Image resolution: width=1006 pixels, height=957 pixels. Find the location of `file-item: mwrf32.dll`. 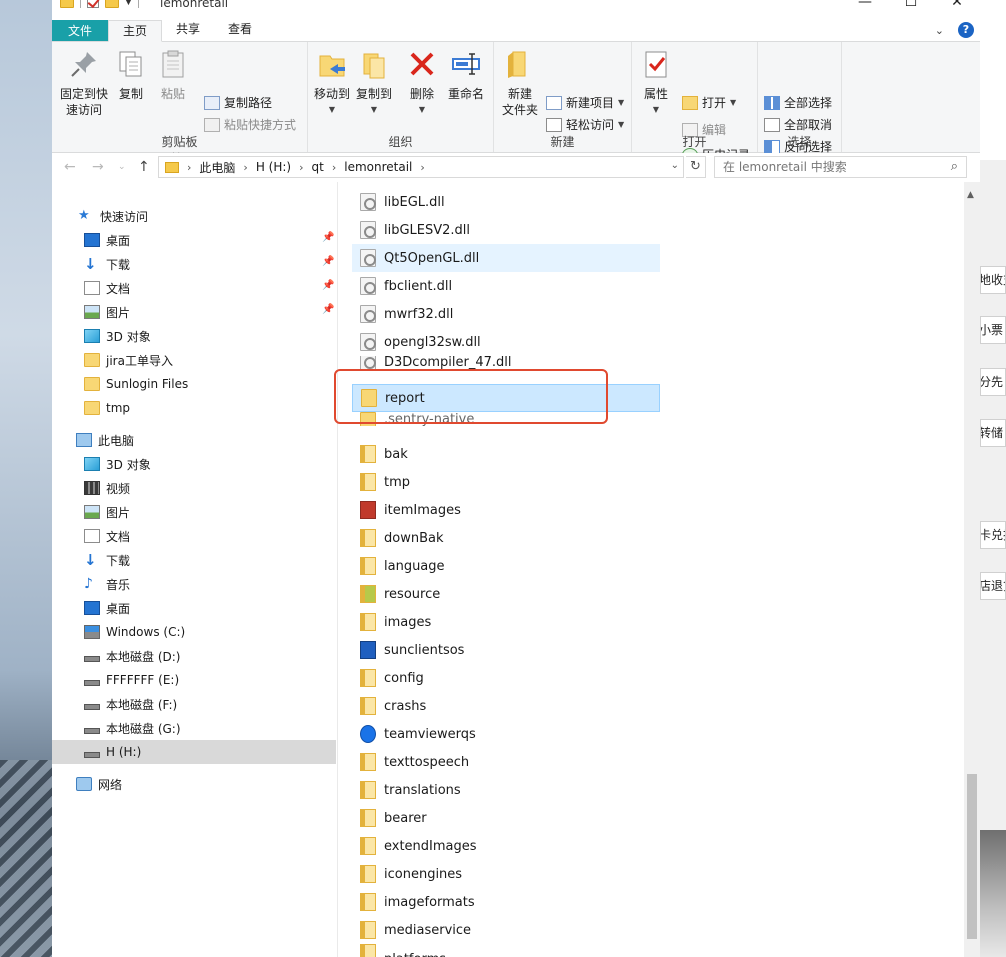

file-item: mwrf32.dll is located at coordinates (506, 314).